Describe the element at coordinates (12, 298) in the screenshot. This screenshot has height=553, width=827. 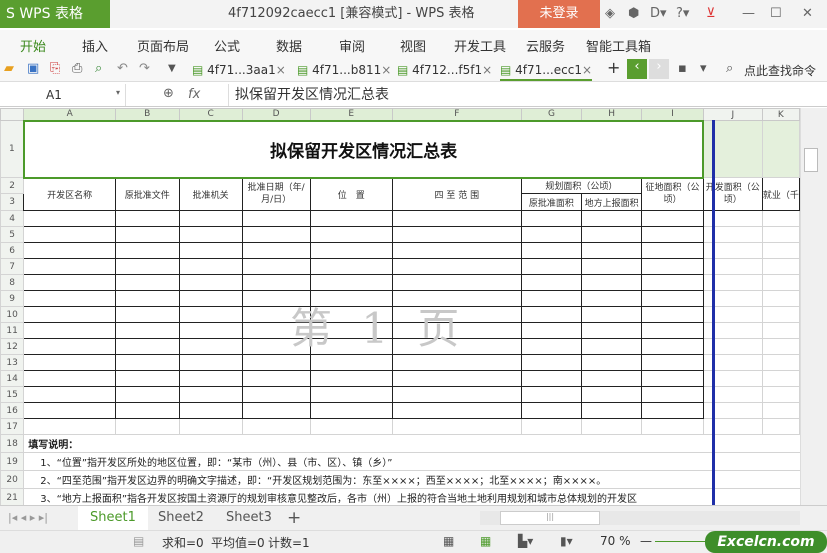
I see `row-header: 9` at that location.